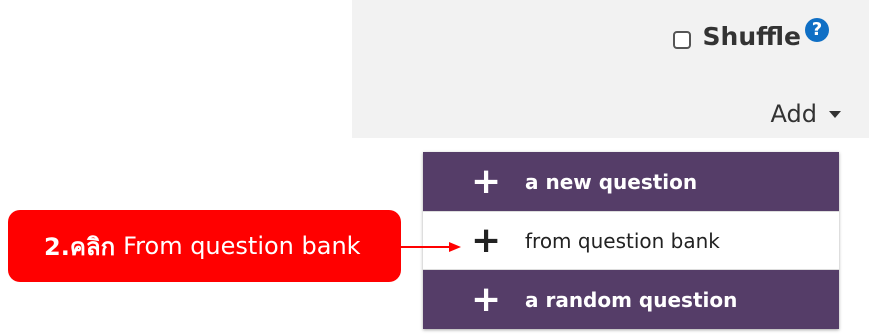  Describe the element at coordinates (242, 246) in the screenshot. I see `callout-text: From question bank` at that location.